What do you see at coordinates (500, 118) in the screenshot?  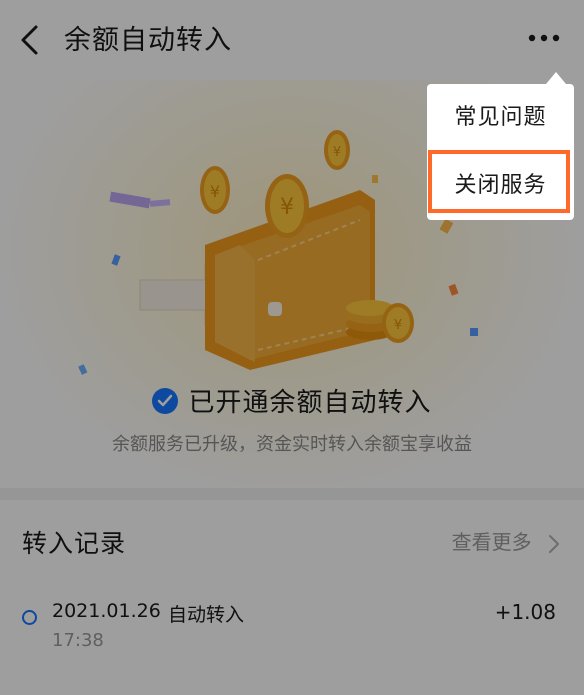 I see `menu-item-faq: 常见问题` at bounding box center [500, 118].